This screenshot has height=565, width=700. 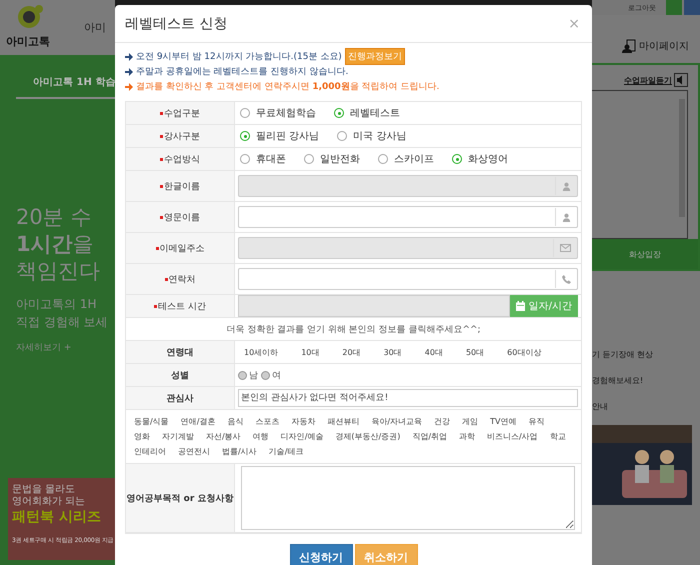 What do you see at coordinates (176, 23) in the screenshot?
I see `modal-title: 레벨테스트 신청` at bounding box center [176, 23].